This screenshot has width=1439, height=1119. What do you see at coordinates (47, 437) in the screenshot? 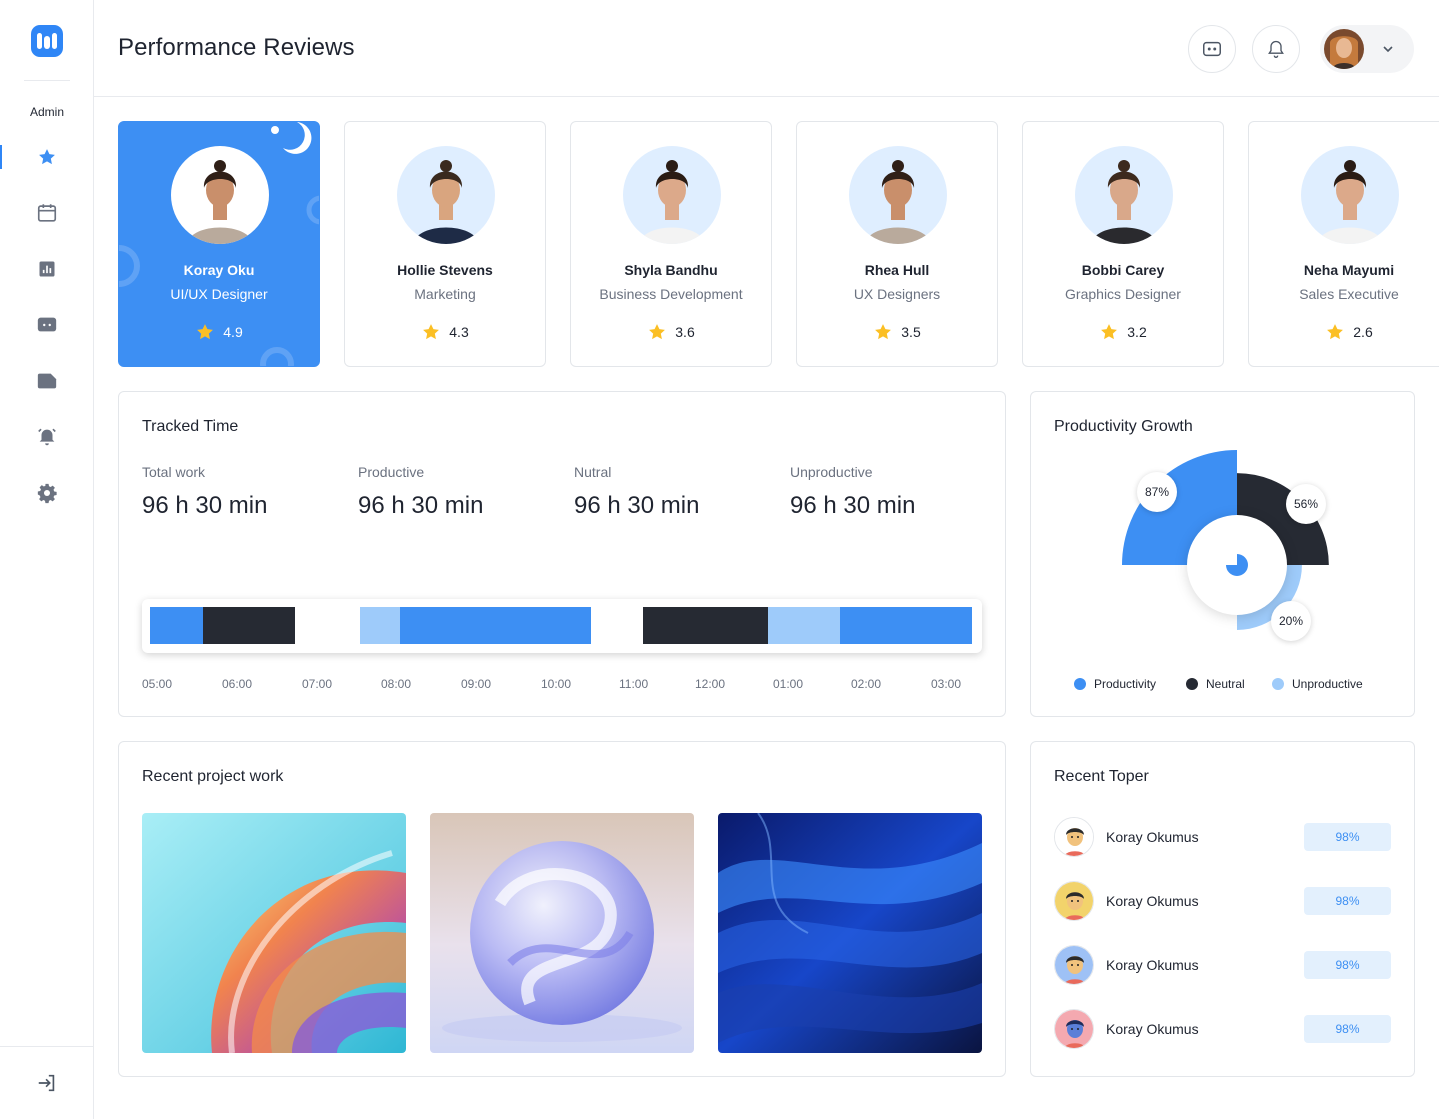
I see `sidebar-item-alerts` at bounding box center [47, 437].